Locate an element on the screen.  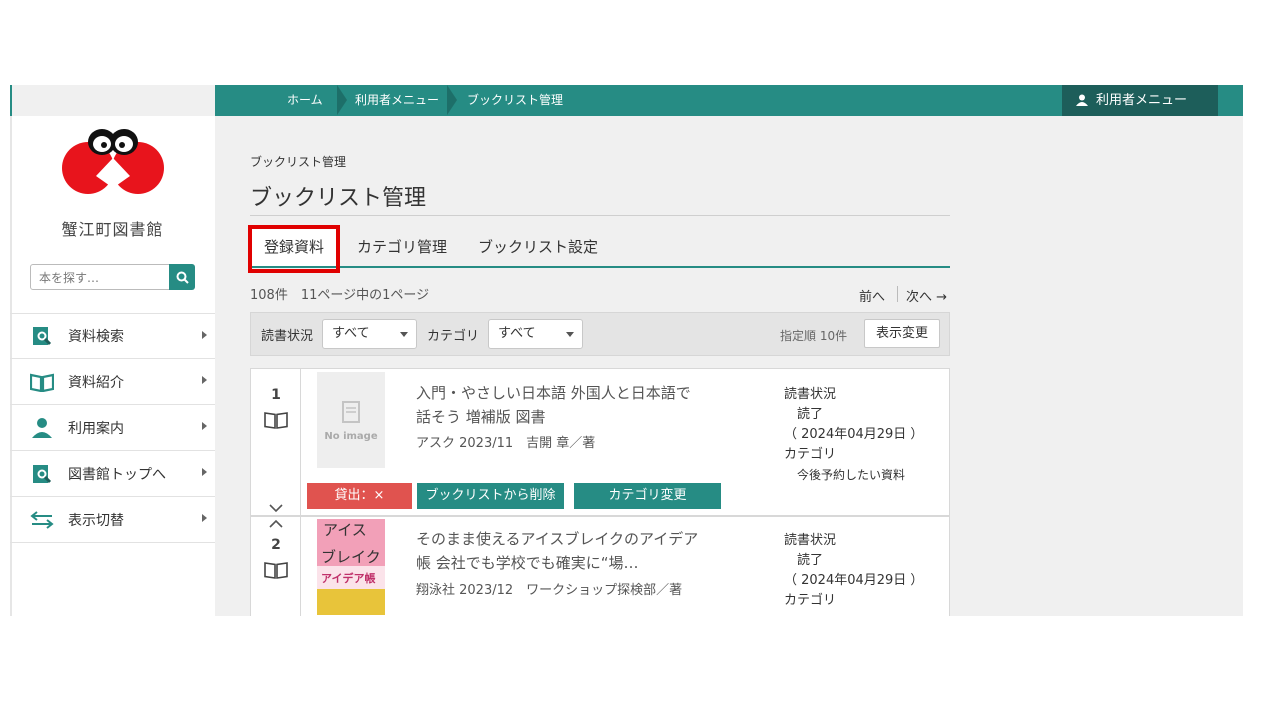
book-meta: 翔泳社 2023/12 ワークショップ探検部／著 is located at coordinates (549, 590).